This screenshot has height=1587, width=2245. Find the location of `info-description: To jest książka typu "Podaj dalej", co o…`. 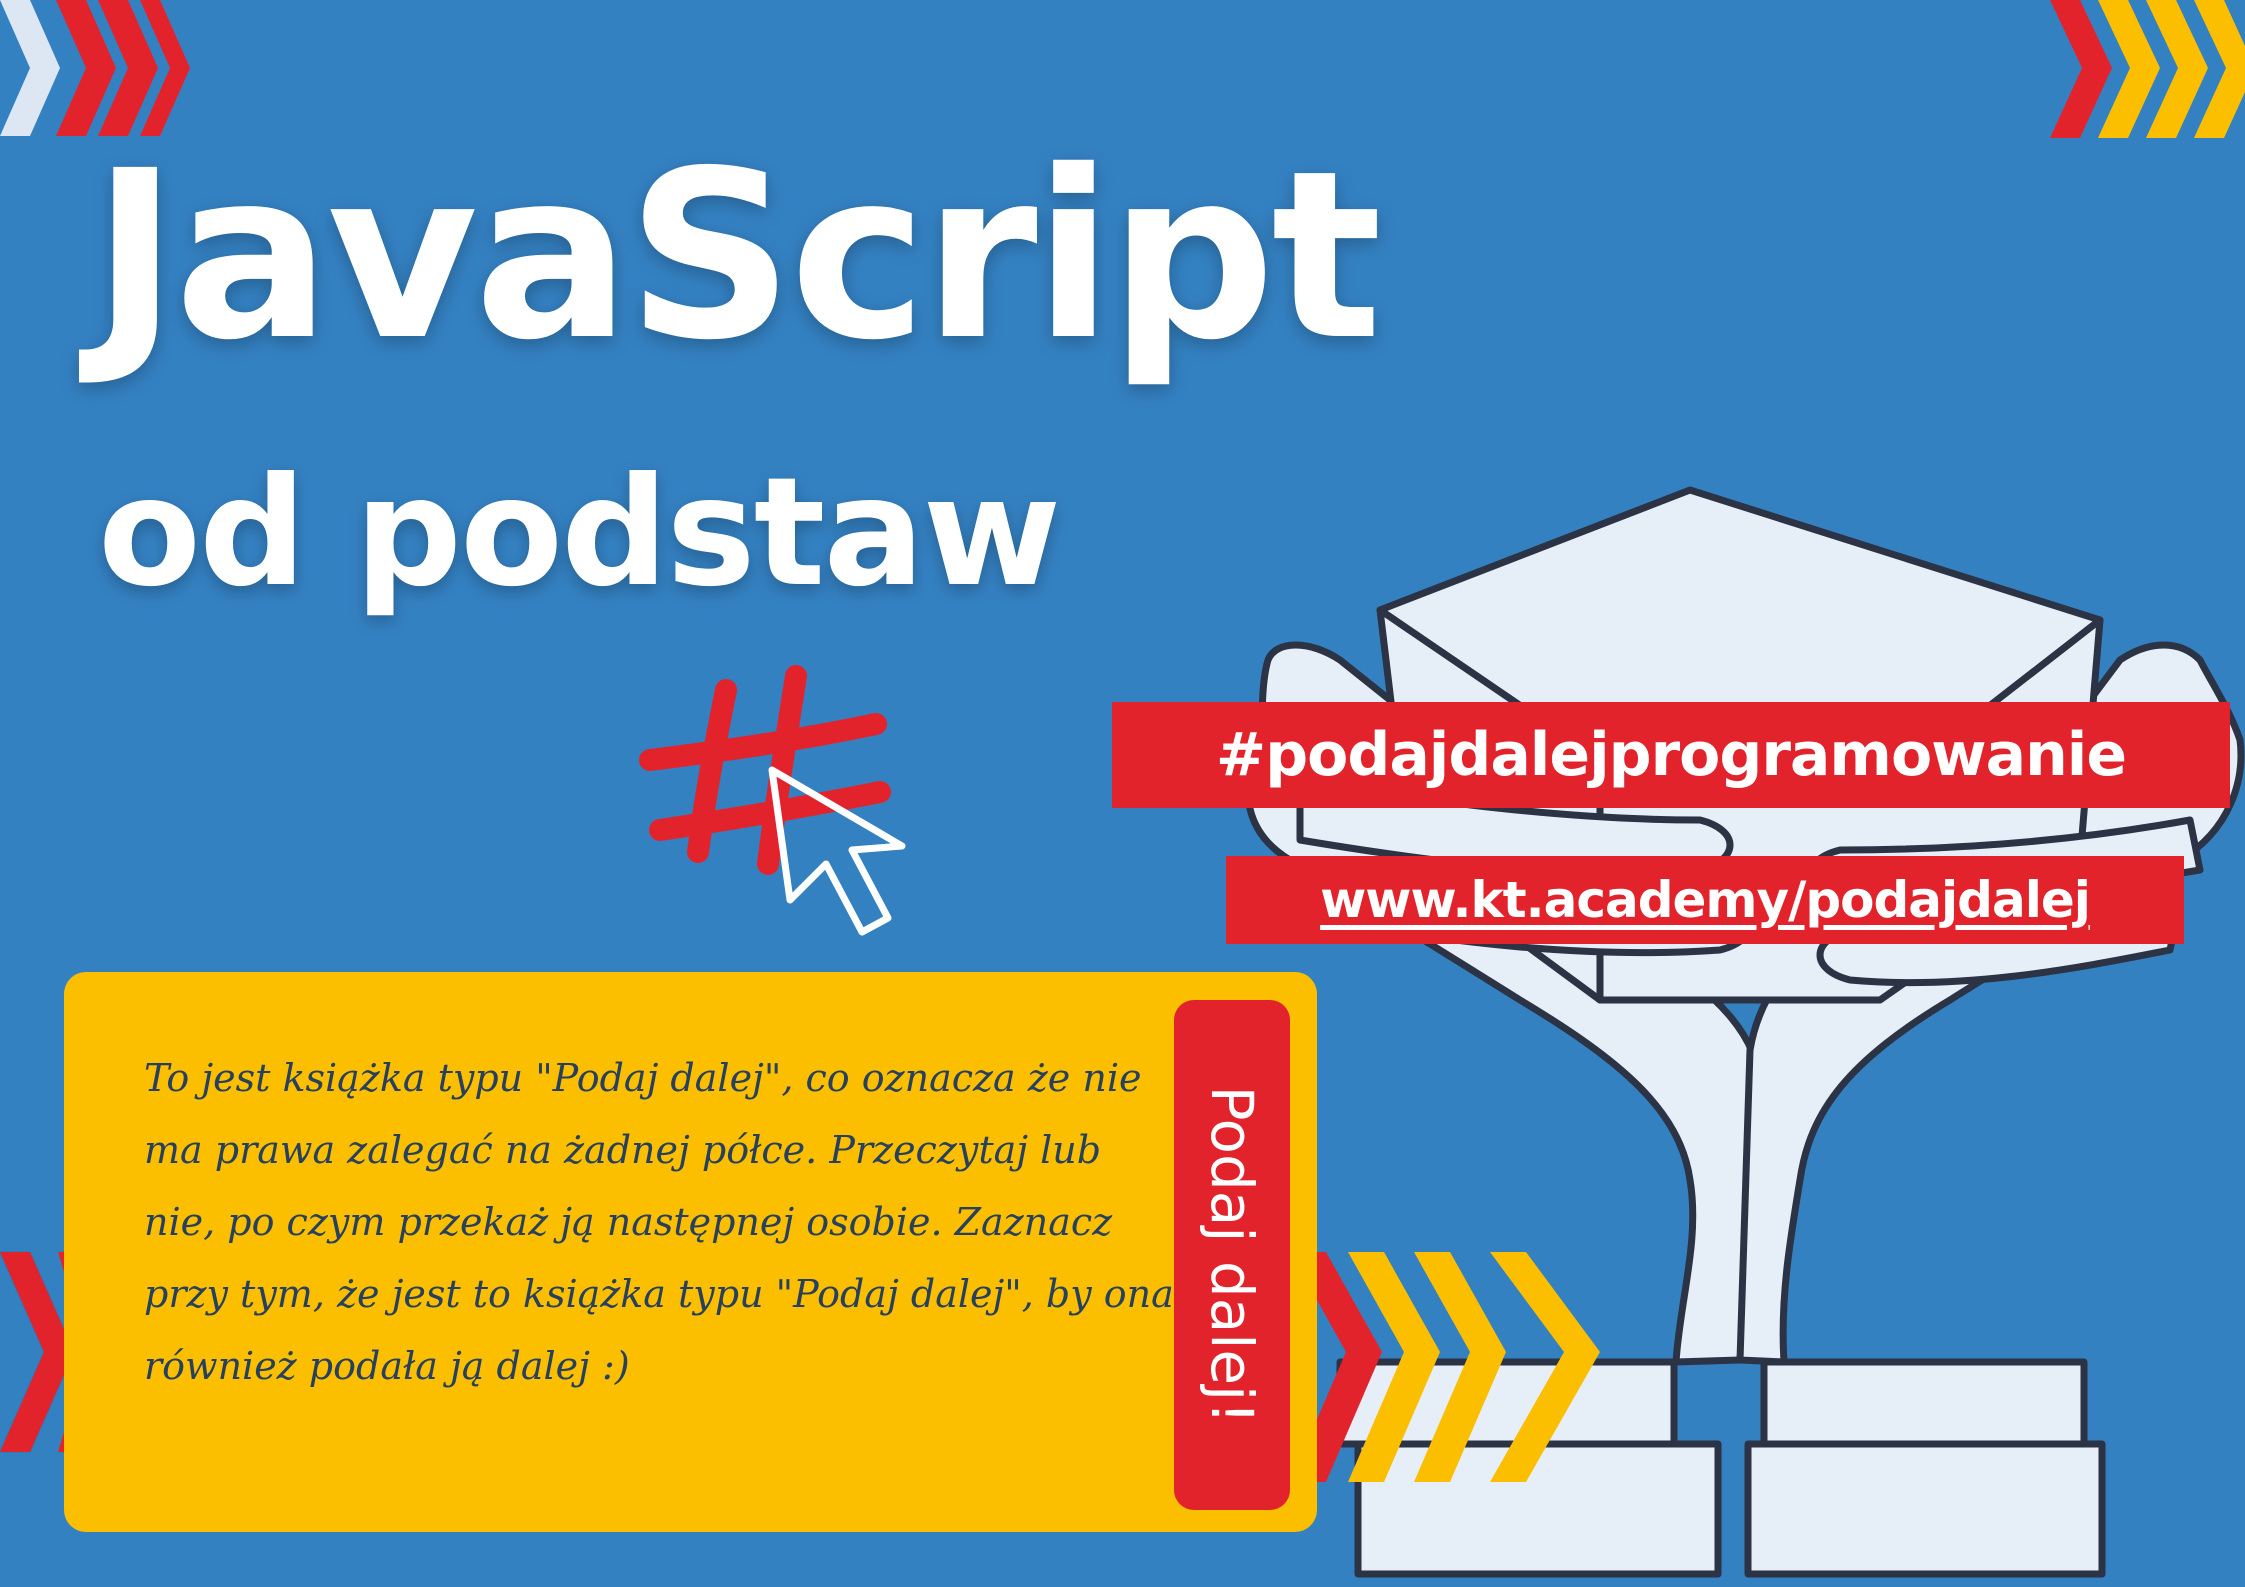

info-description: To jest książka typu "Podaj dalej", co o… is located at coordinates (659, 1222).